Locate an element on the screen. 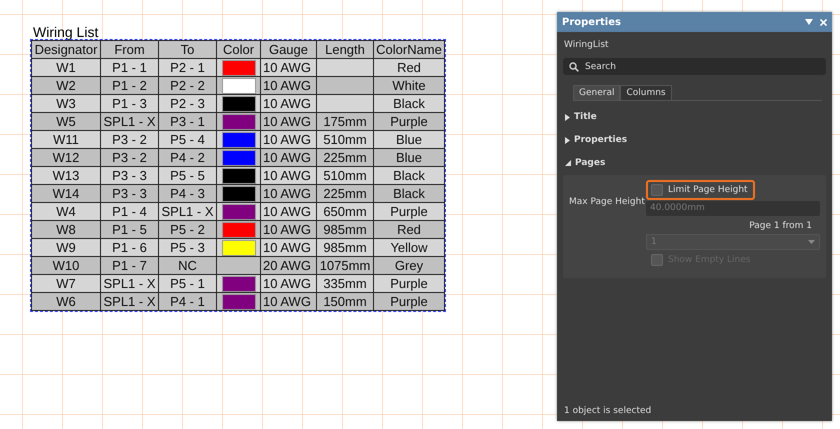  column-header: Gauge is located at coordinates (288, 49).